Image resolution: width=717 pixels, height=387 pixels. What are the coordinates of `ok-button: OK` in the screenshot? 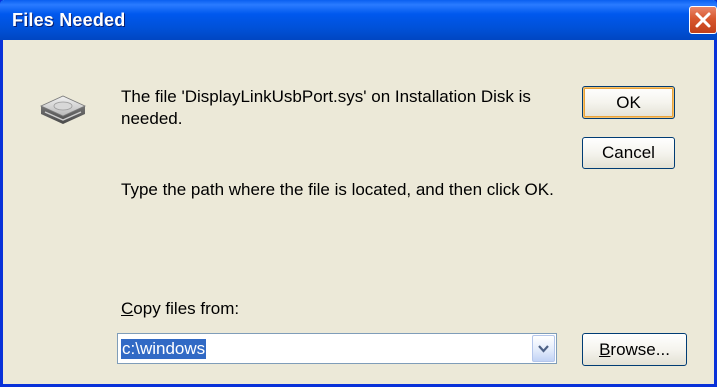 It's located at (628, 102).